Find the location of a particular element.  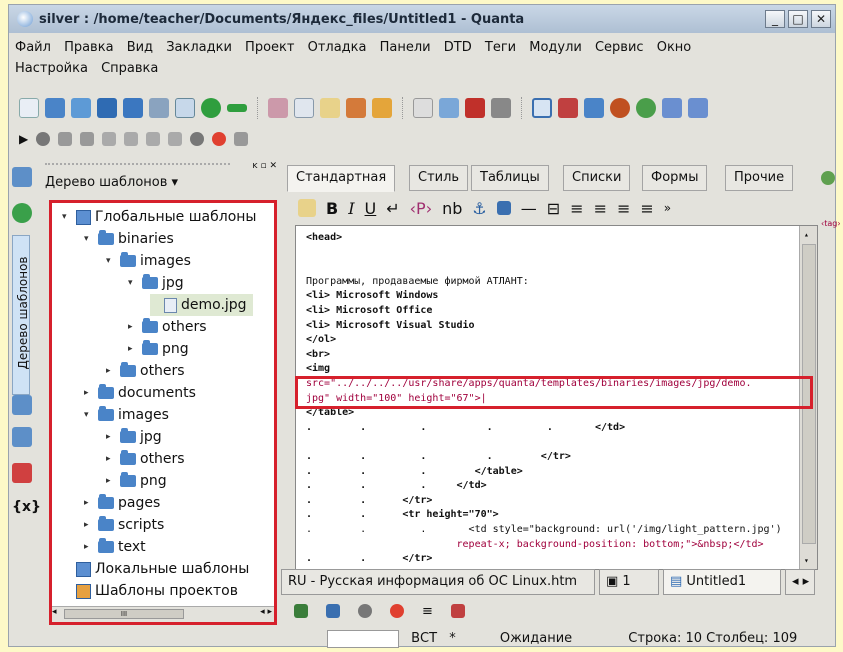

menu-panels: Панели is located at coordinates (405, 47).